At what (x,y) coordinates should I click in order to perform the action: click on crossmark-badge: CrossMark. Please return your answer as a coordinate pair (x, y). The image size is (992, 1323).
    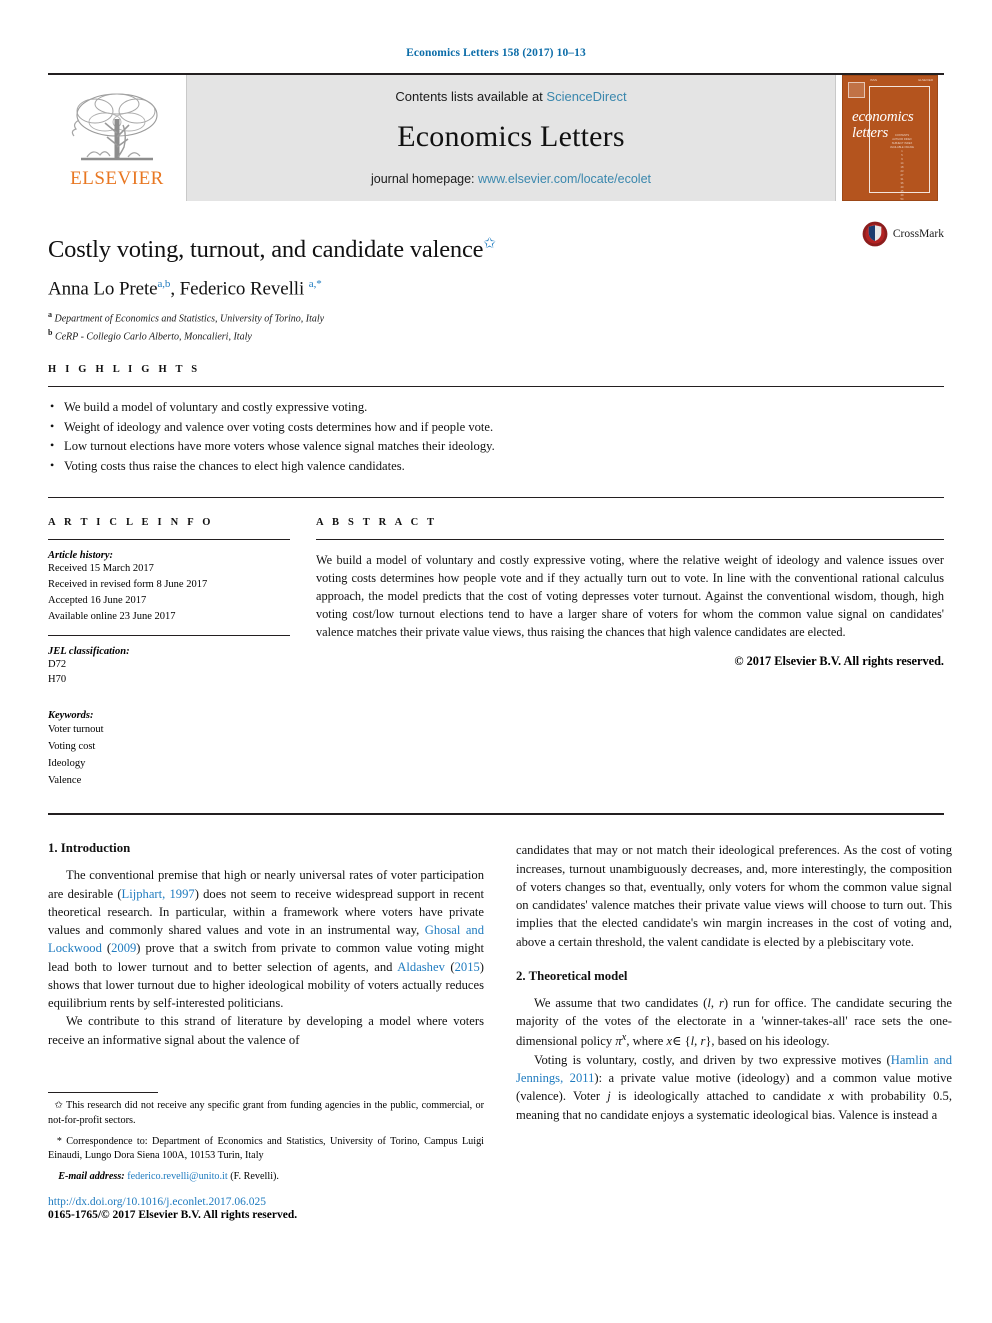
    Looking at the image, I should click on (903, 234).